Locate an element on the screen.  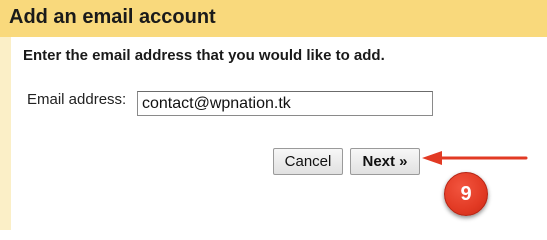
step-number-badge: 9 is located at coordinates (466, 194).